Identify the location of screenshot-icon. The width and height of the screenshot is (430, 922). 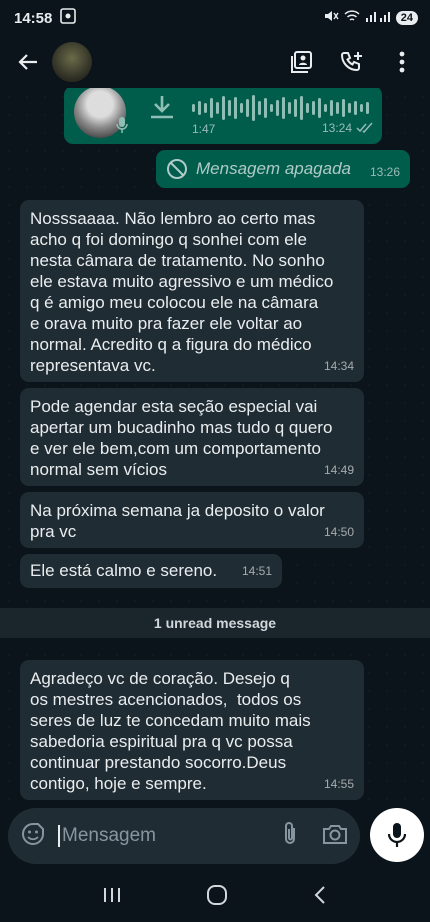
(68, 18).